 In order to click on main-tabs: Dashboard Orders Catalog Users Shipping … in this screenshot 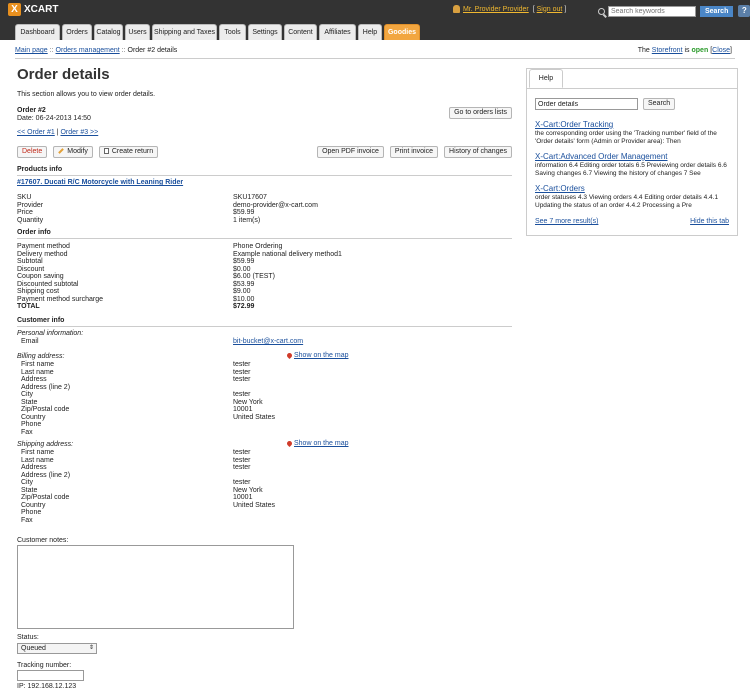, I will do `click(218, 32)`.